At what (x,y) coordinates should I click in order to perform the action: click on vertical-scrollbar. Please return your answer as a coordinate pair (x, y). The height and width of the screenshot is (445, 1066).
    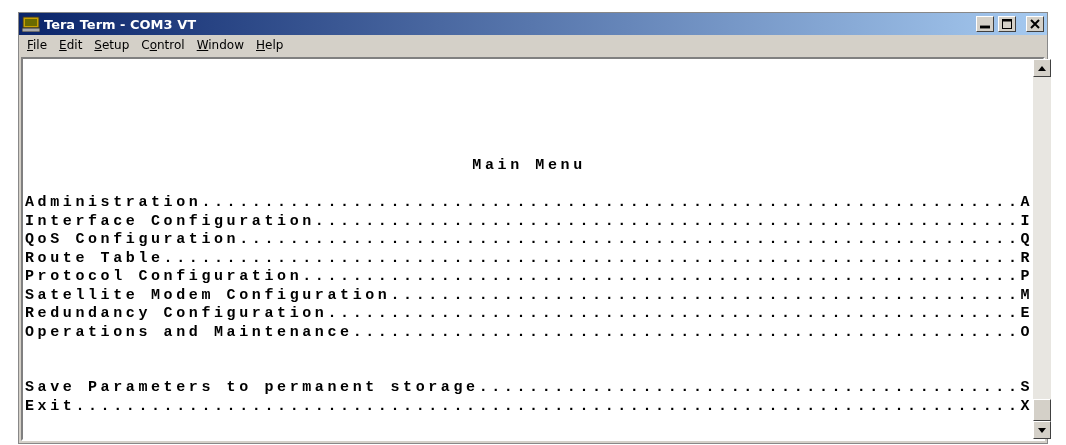
    Looking at the image, I should click on (1042, 249).